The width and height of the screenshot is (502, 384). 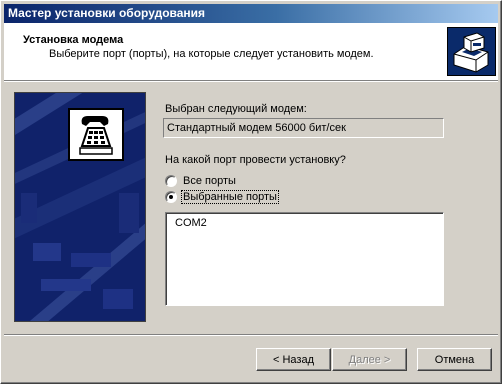 I want to click on port-list-item: COM2, so click(x=191, y=223).